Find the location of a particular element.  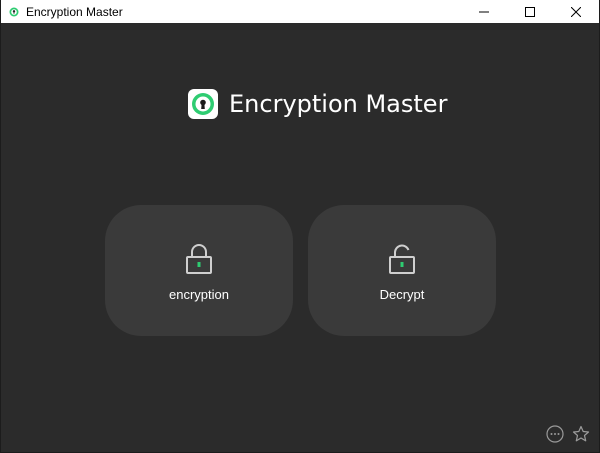

app-header: Encryption Master is located at coordinates (317, 104).